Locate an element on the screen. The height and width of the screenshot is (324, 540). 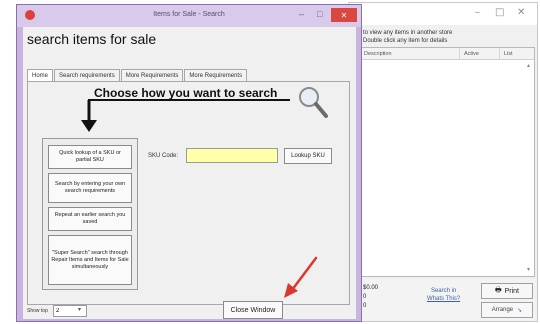
bg-col-active: Active is located at coordinates (480, 53).